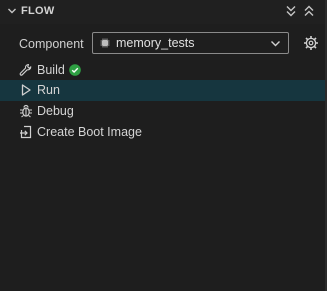  I want to click on flow-item-build: Build, so click(162, 70).